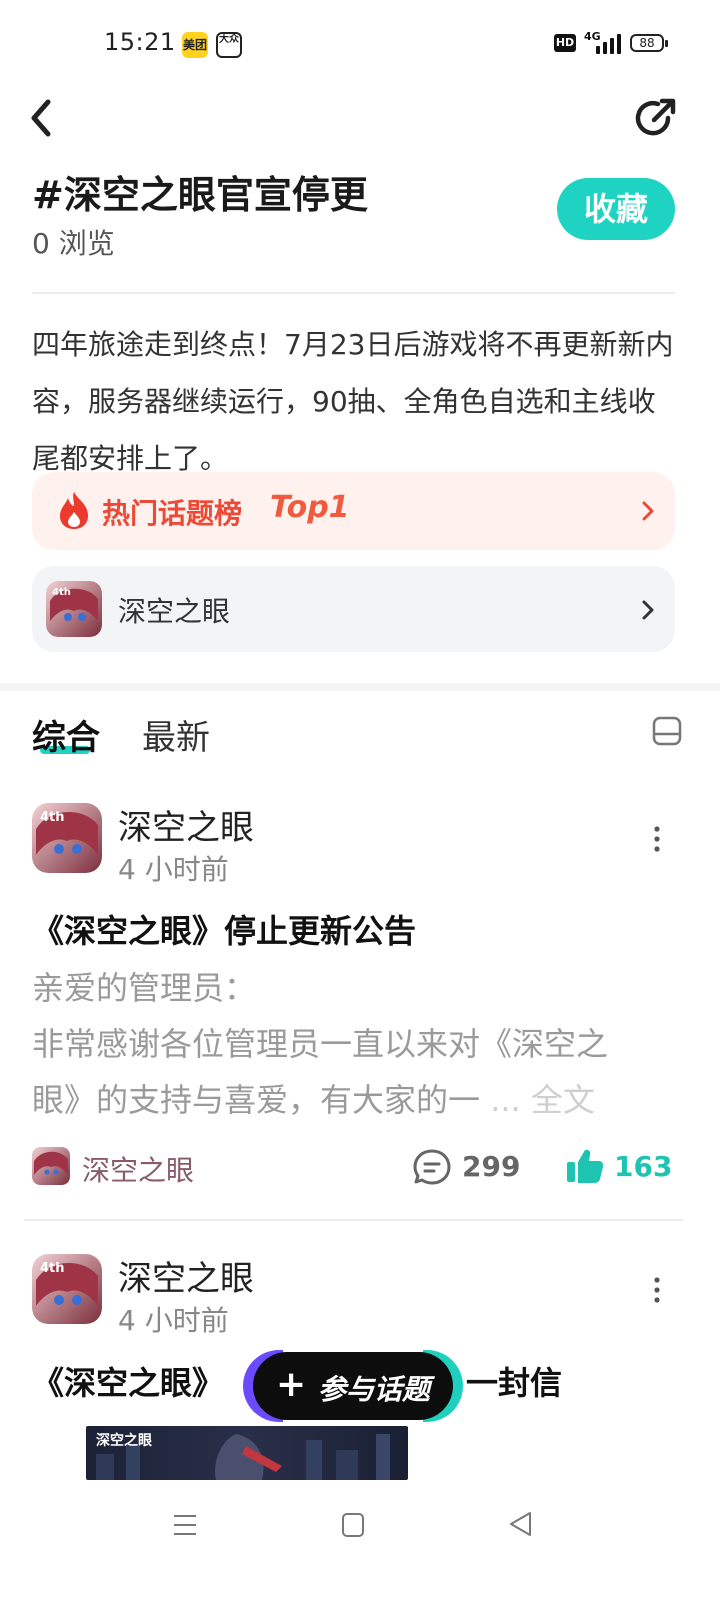 The height and width of the screenshot is (1600, 720). I want to click on hot-rank-position: Top1, so click(310, 507).